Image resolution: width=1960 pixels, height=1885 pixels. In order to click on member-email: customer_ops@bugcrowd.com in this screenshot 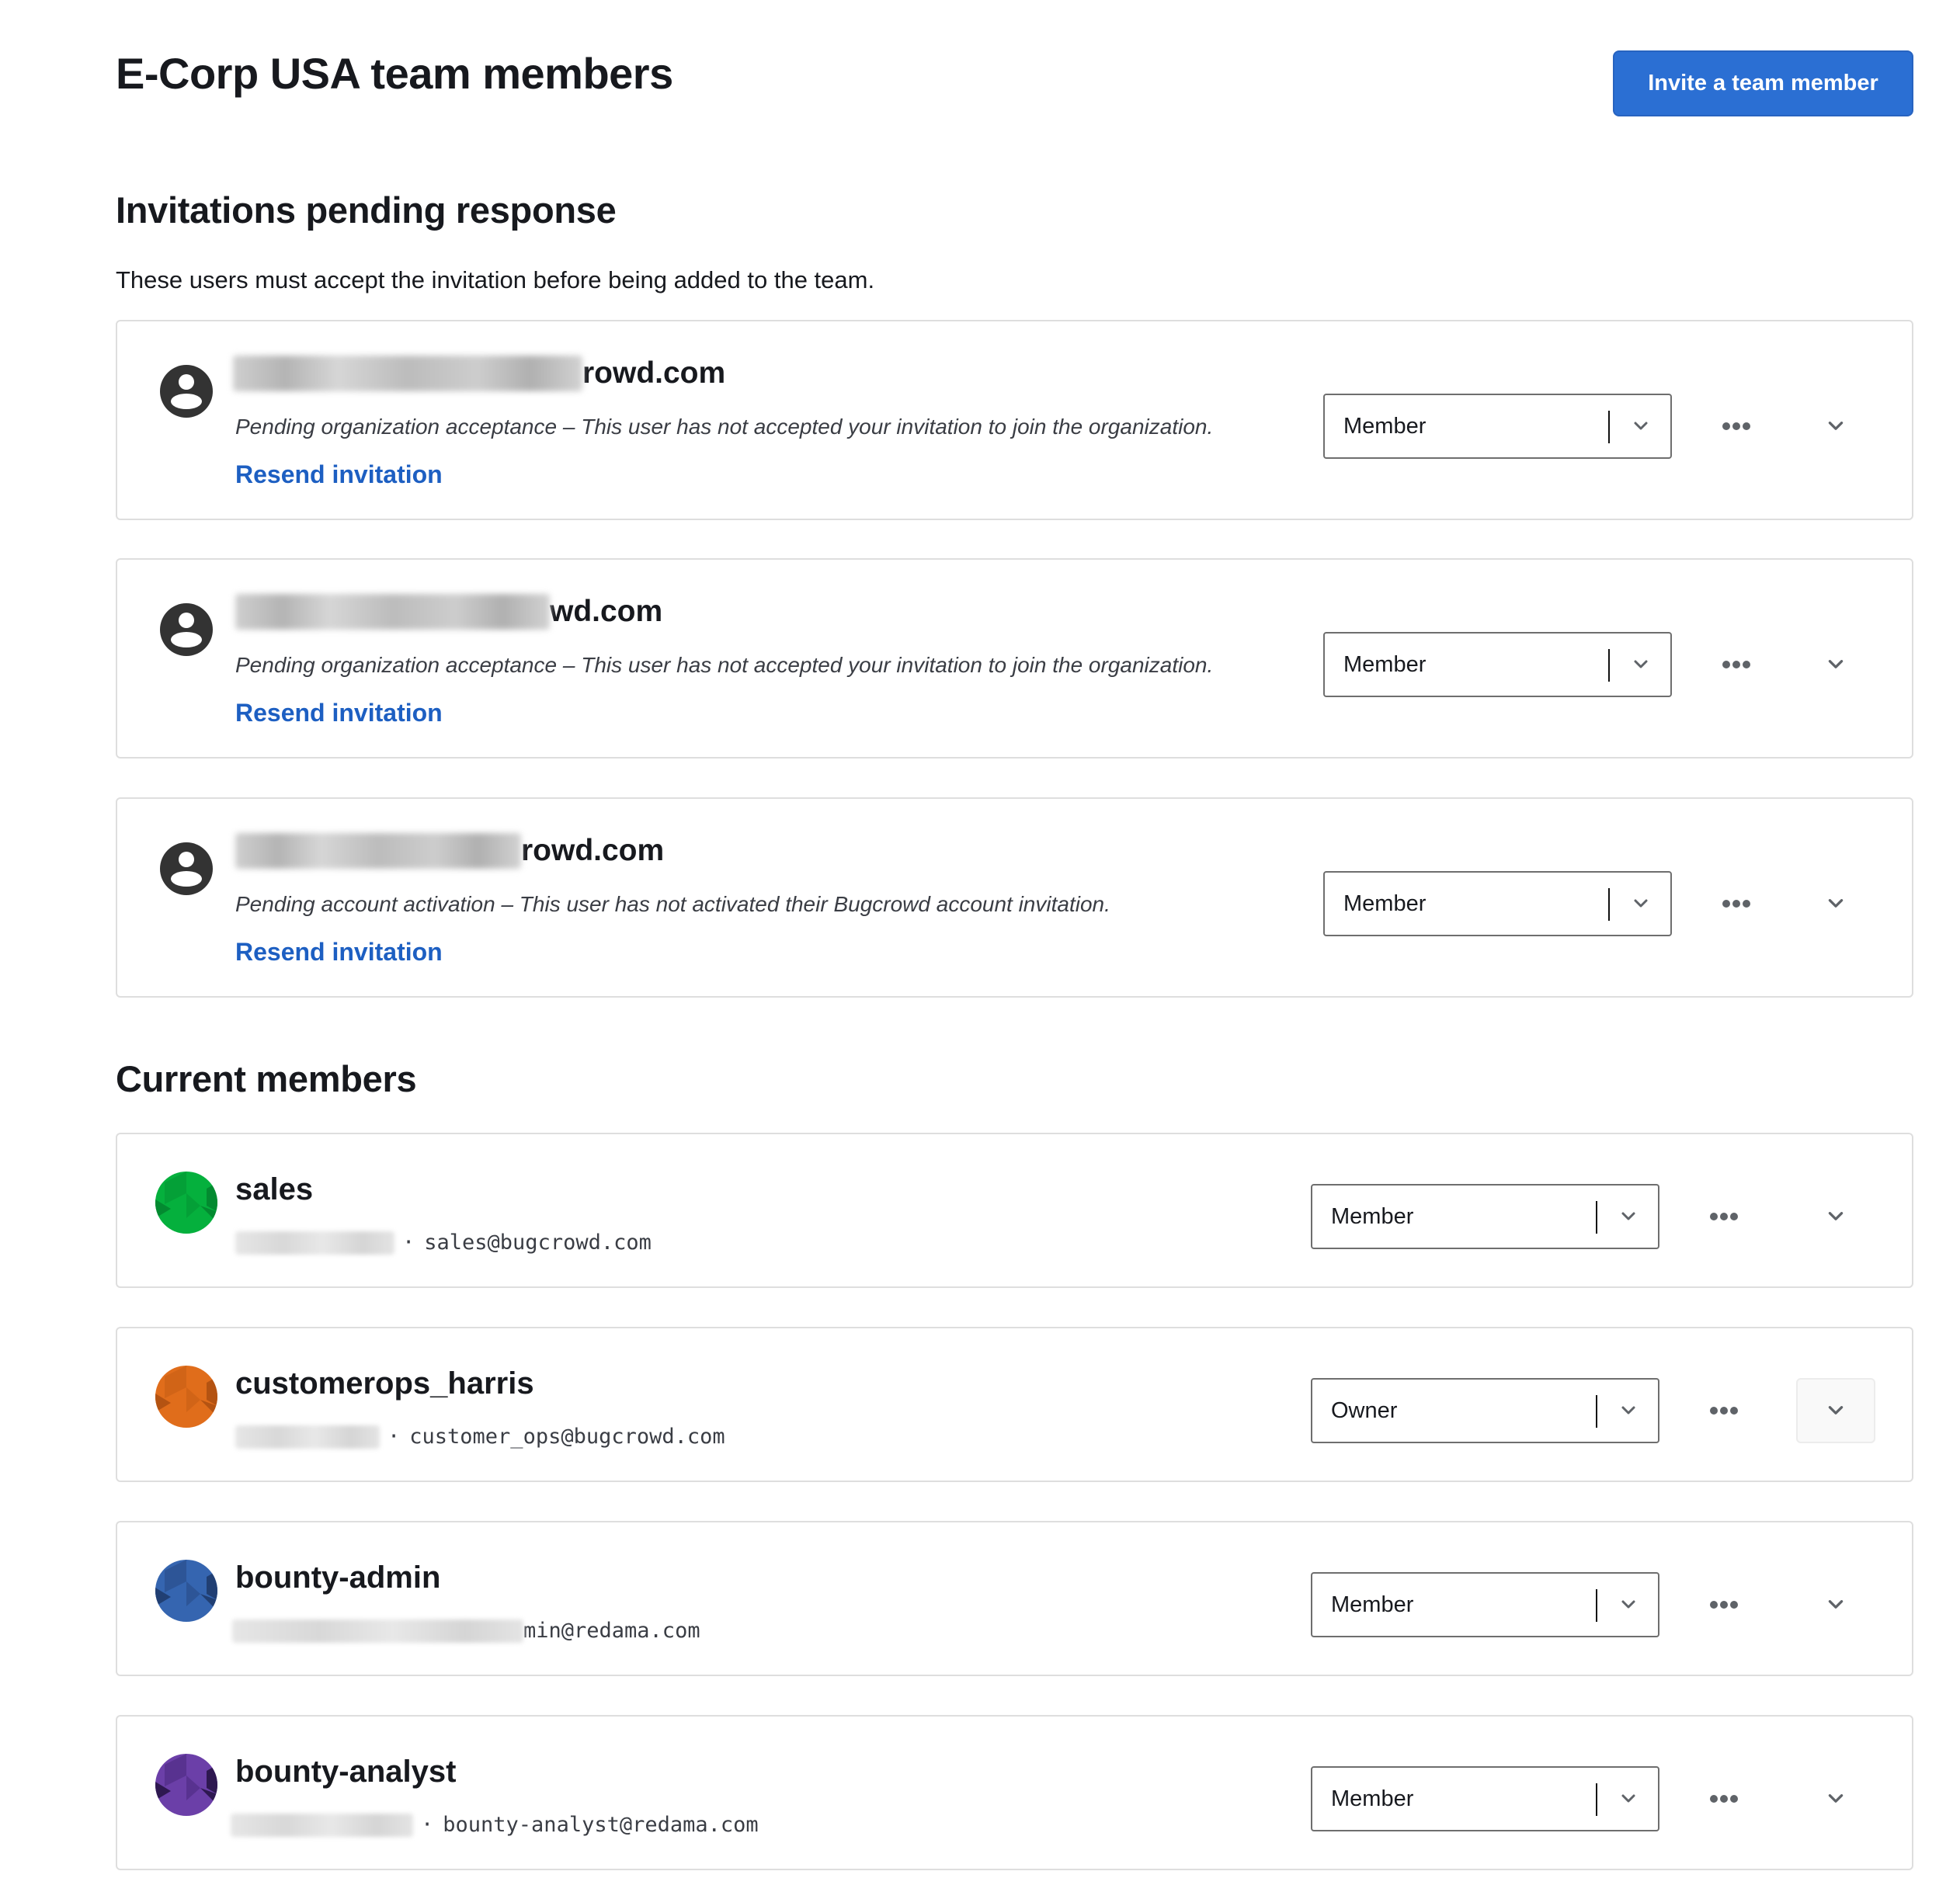, I will do `click(567, 1437)`.